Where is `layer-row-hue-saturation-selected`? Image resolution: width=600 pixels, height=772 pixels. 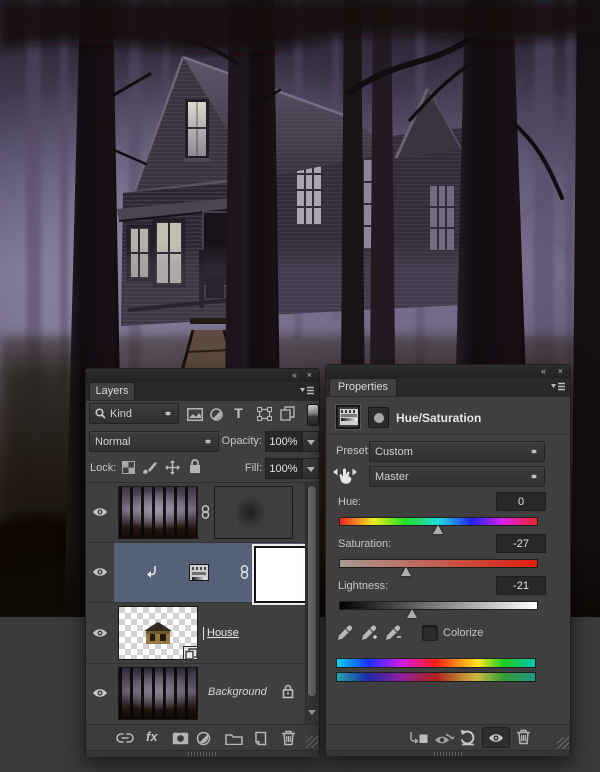
layer-row-hue-saturation-selected is located at coordinates (197, 573).